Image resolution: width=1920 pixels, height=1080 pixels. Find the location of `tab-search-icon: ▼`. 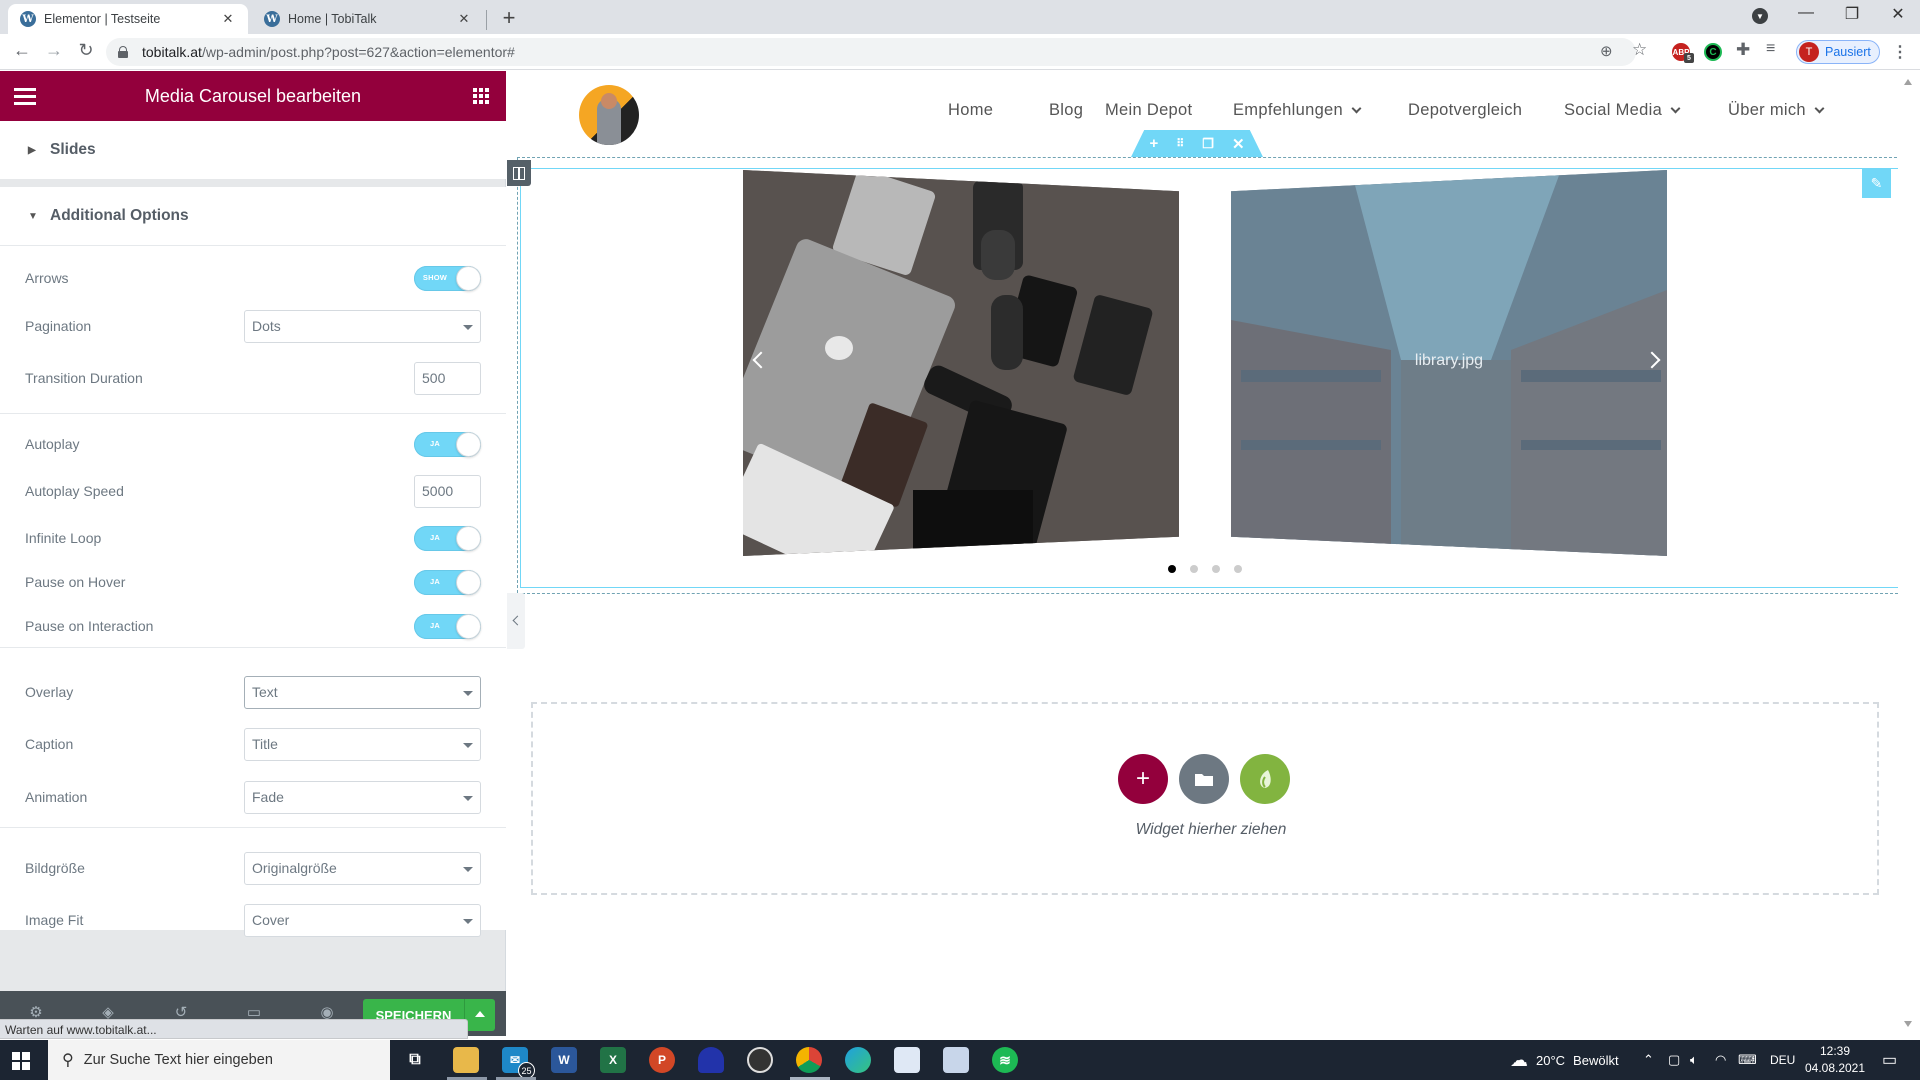

tab-search-icon: ▼ is located at coordinates (1760, 16).